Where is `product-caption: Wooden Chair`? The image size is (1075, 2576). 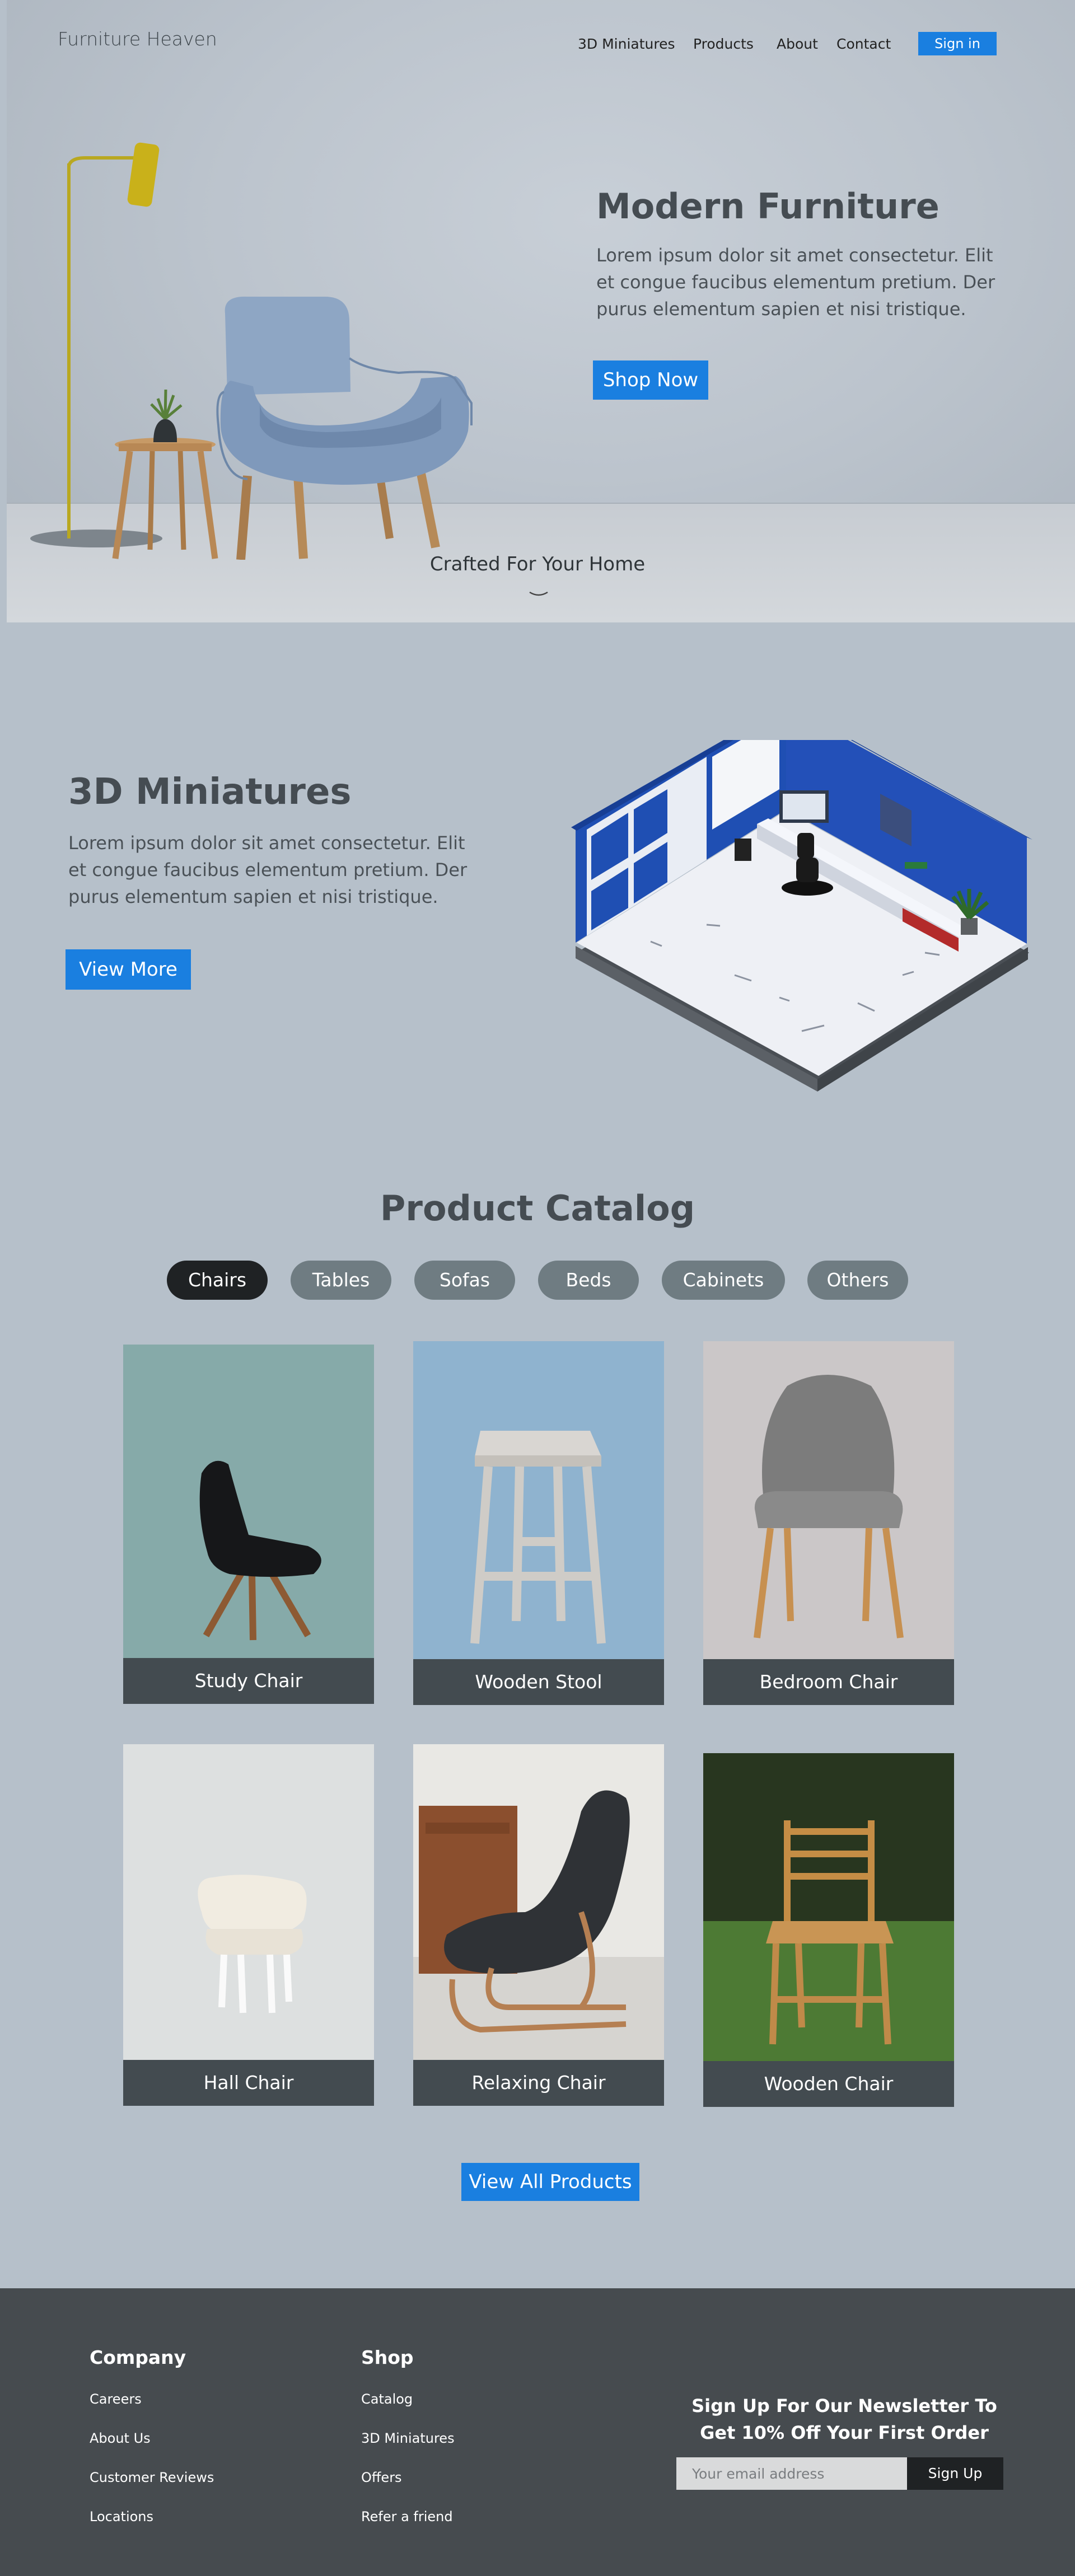 product-caption: Wooden Chair is located at coordinates (828, 2084).